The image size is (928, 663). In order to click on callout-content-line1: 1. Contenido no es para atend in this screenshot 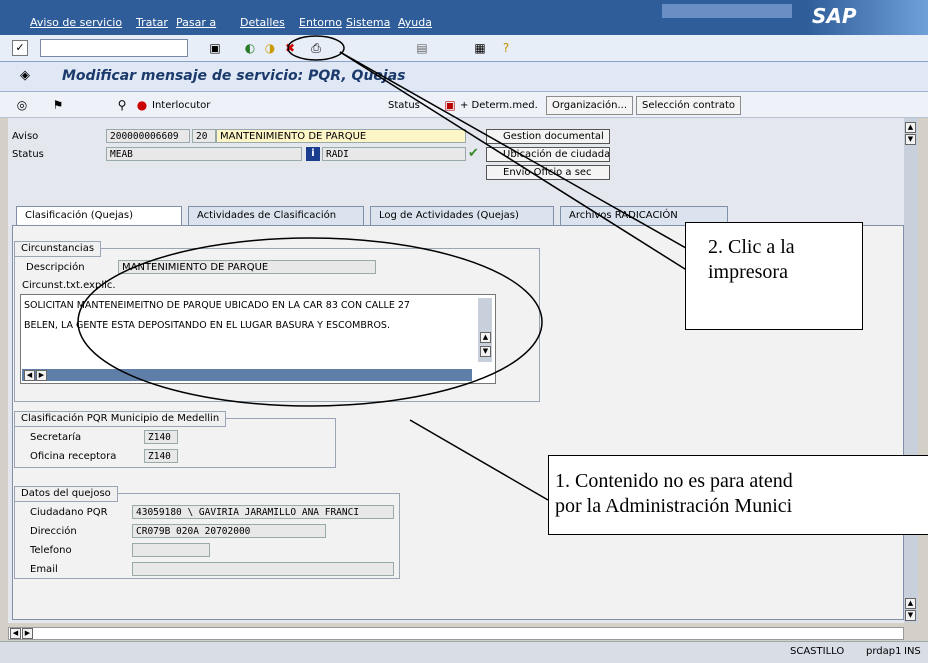, I will do `click(674, 481)`.